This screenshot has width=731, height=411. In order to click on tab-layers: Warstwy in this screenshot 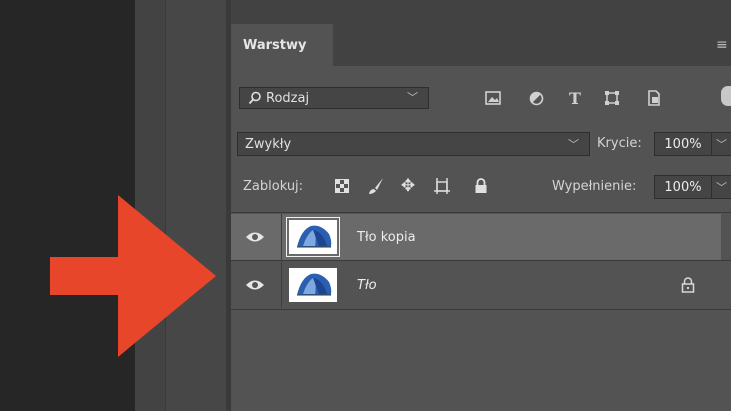, I will do `click(283, 45)`.